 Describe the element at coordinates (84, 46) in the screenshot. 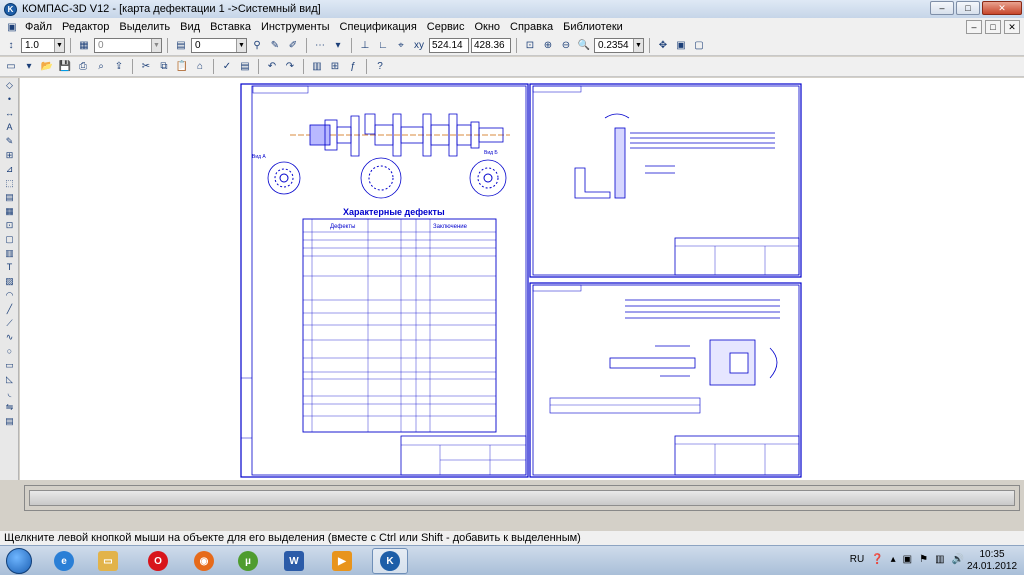

I see `layer-icon: ▦` at that location.